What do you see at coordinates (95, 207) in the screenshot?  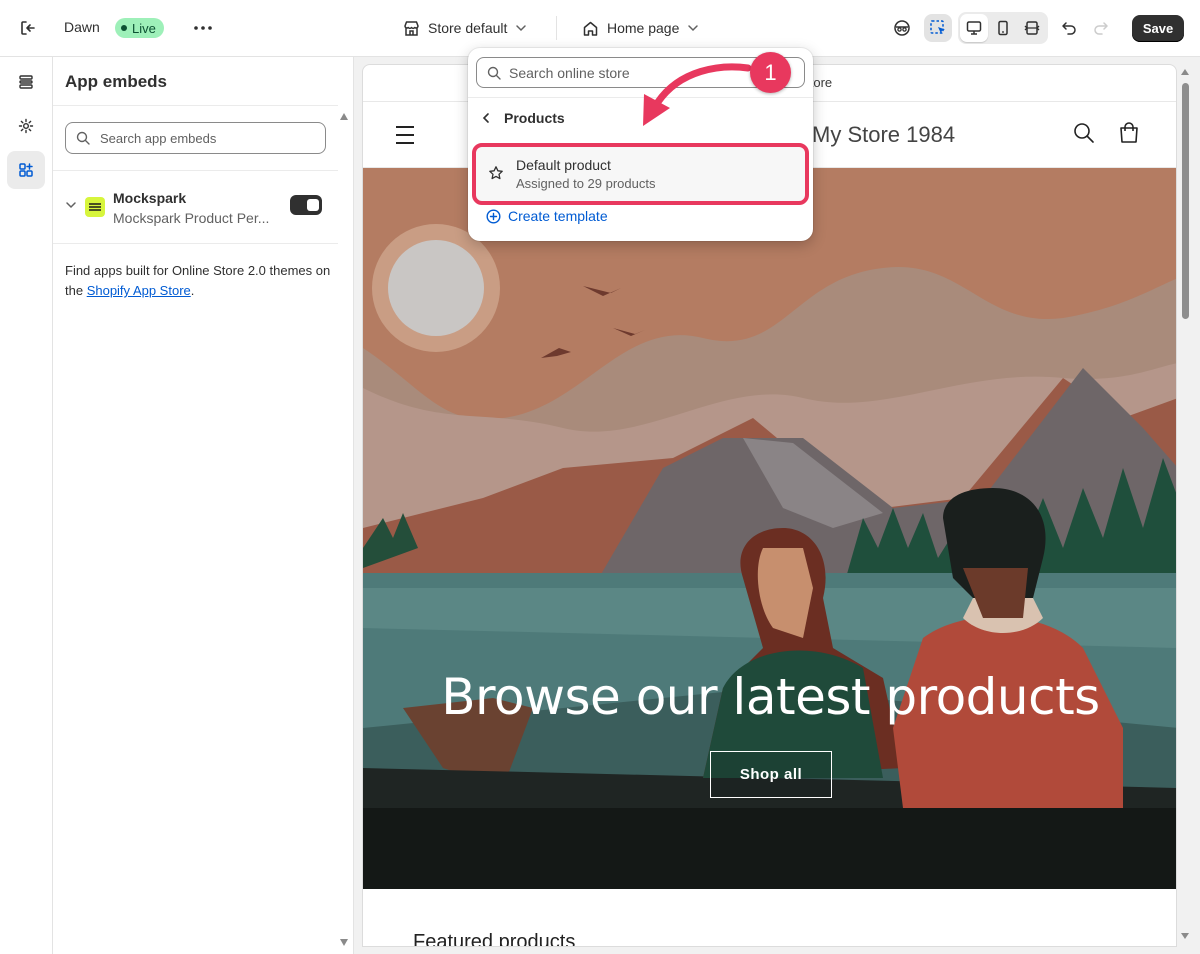 I see `mockspark-logo-icon` at bounding box center [95, 207].